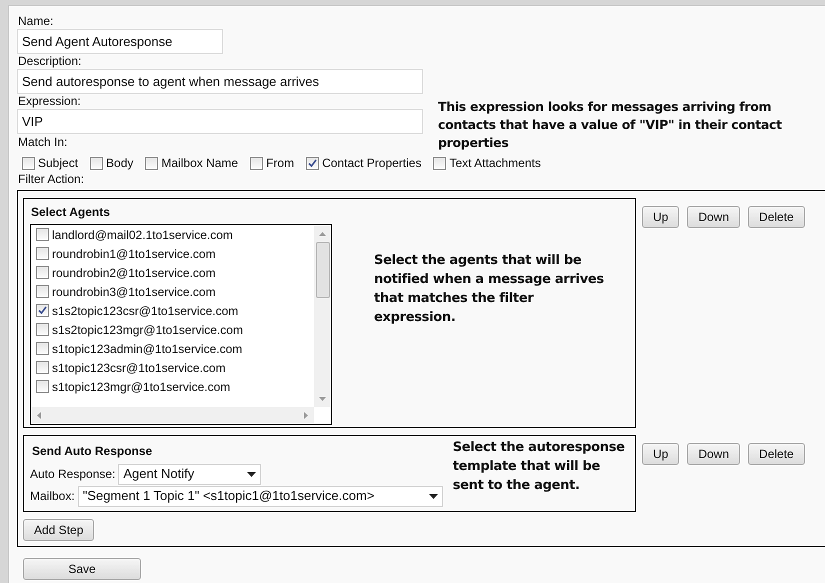  I want to click on dropdown: "Segment 1 Topic 1" <s1topic1@1to1service.com>, so click(260, 496).